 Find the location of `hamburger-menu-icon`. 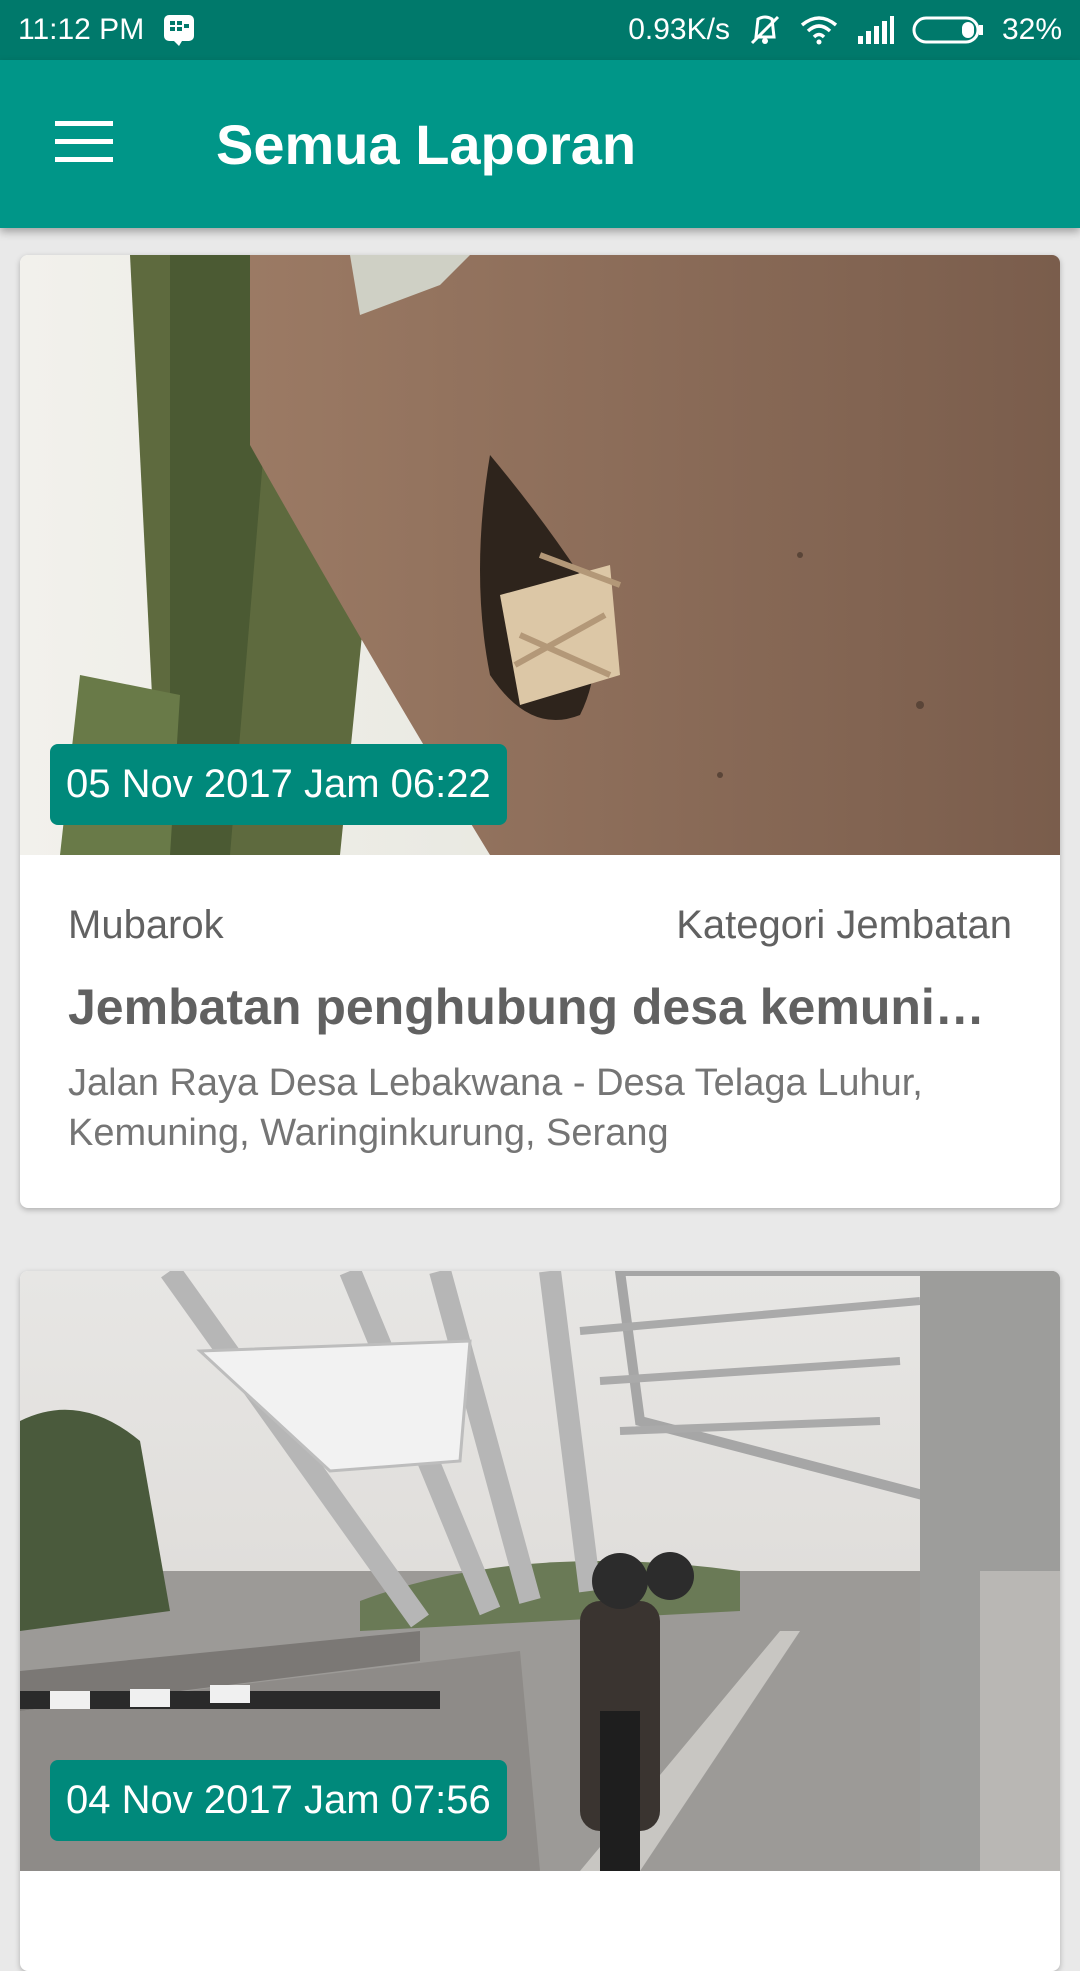

hamburger-menu-icon is located at coordinates (84, 144).